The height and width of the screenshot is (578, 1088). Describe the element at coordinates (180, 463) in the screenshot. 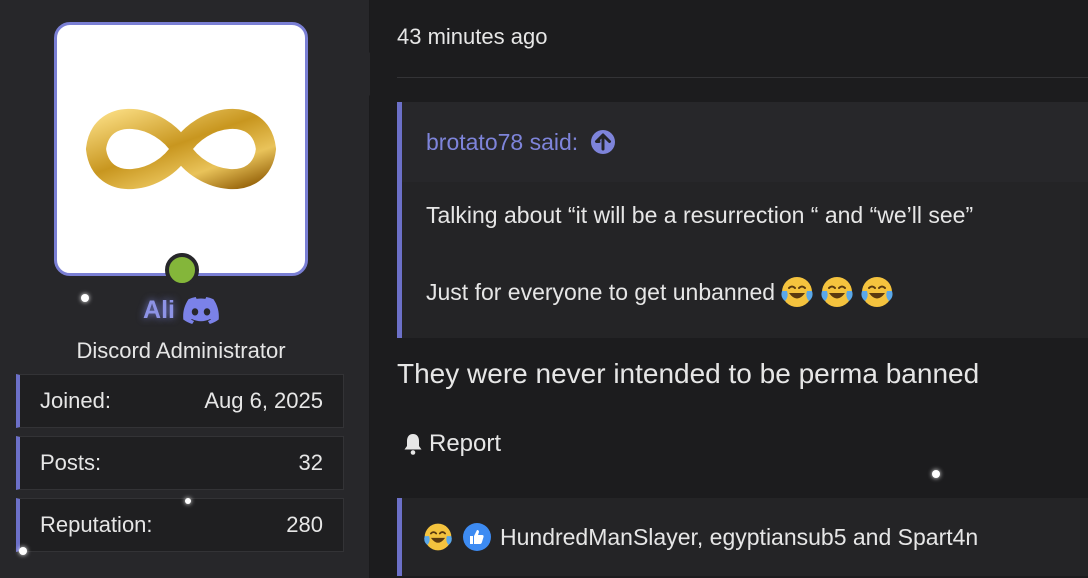

I see `stat-posts: Posts: 32` at that location.